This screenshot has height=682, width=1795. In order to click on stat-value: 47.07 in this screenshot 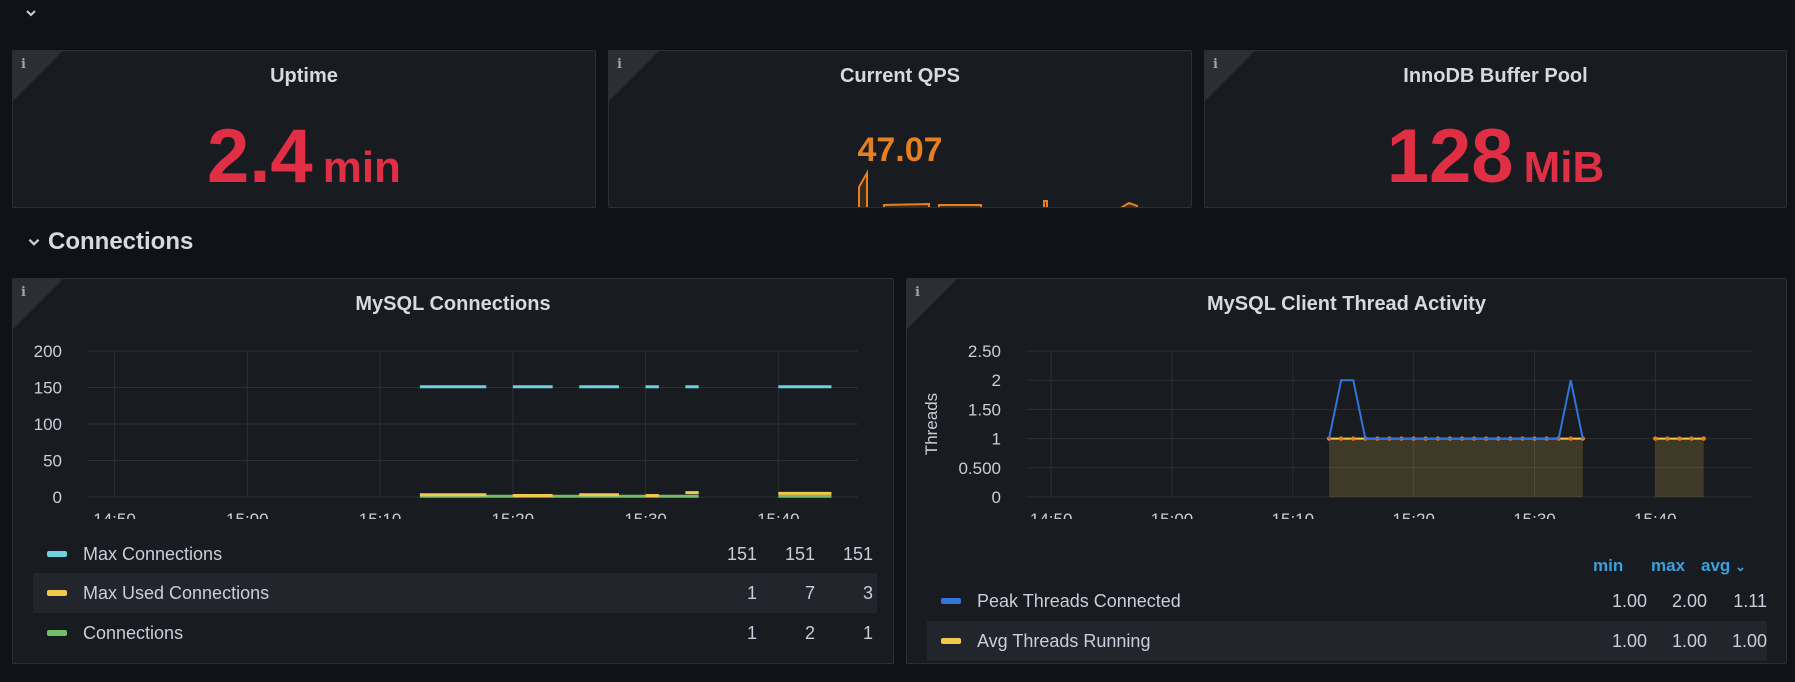, I will do `click(900, 150)`.